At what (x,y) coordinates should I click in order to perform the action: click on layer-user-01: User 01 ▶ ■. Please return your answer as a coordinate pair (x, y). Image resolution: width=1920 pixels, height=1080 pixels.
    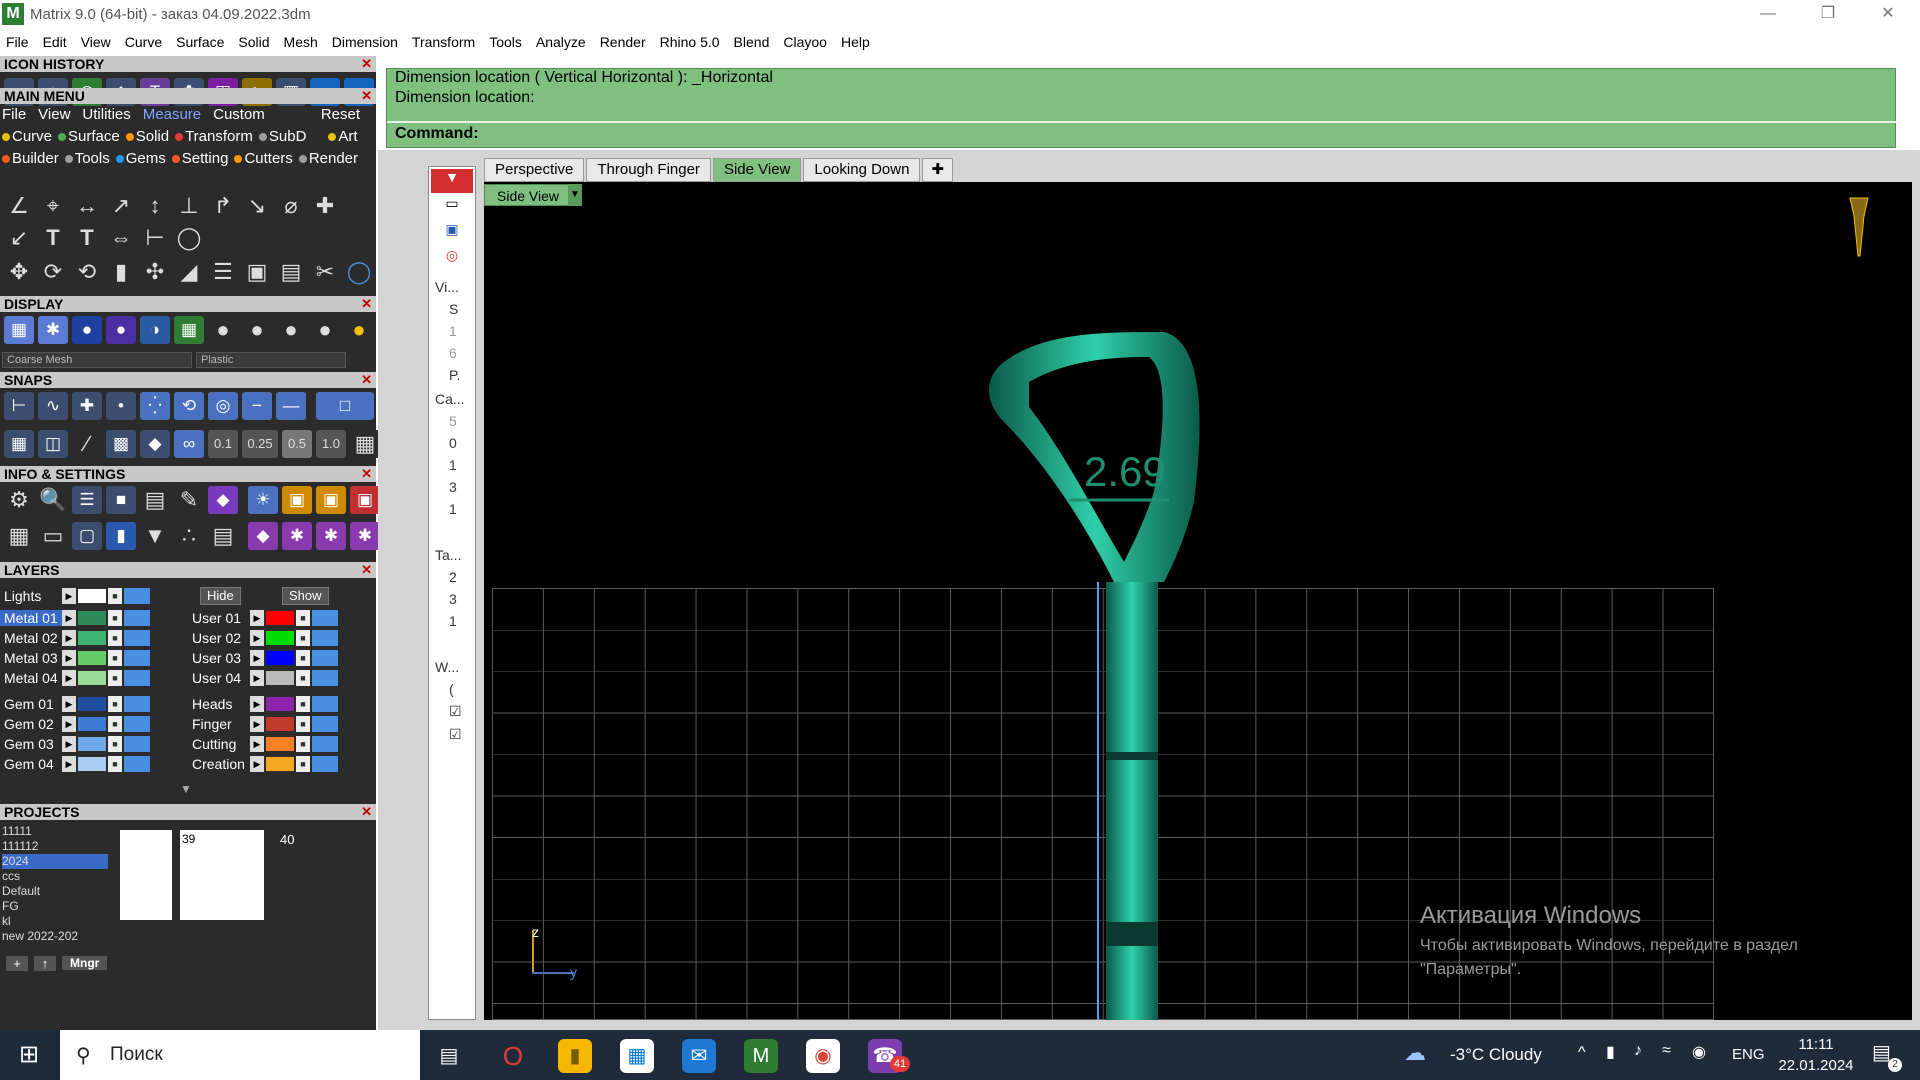
    Looking at the image, I should click on (263, 618).